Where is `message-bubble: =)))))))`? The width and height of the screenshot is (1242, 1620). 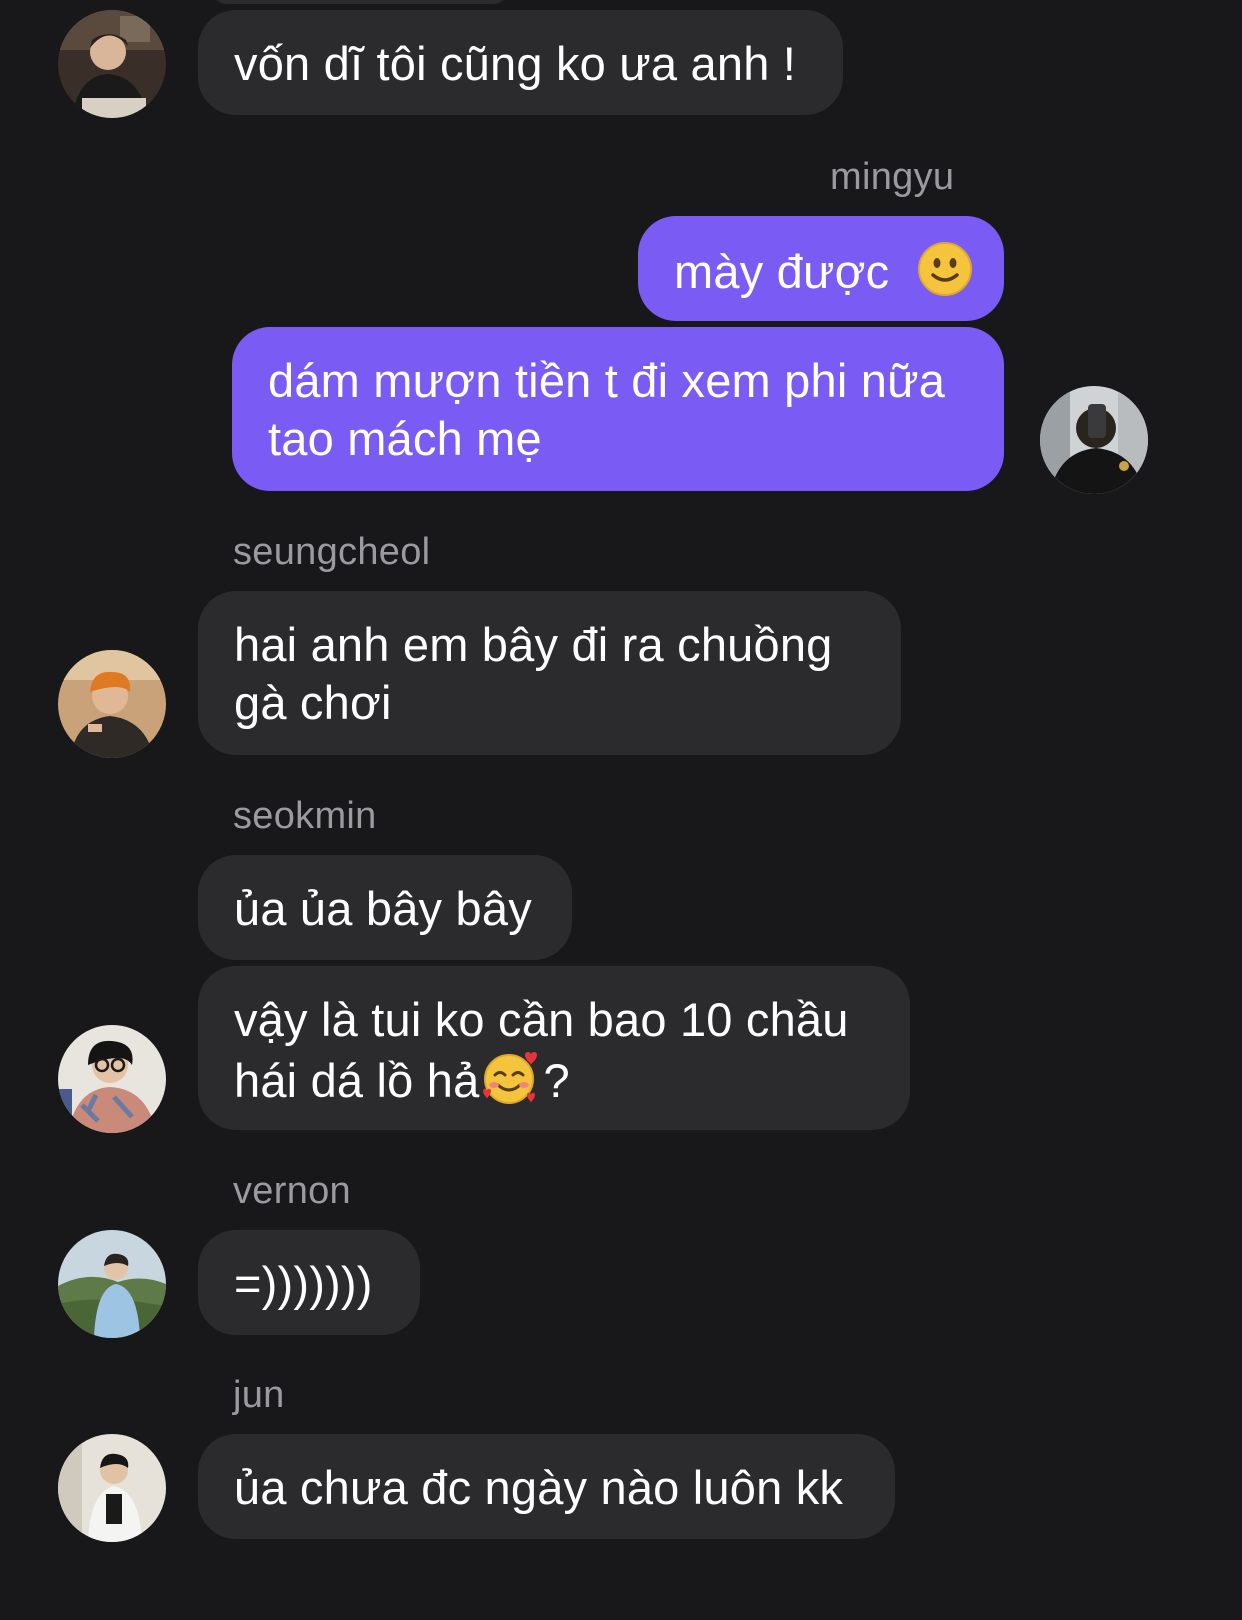
message-bubble: =))))))) is located at coordinates (309, 1282).